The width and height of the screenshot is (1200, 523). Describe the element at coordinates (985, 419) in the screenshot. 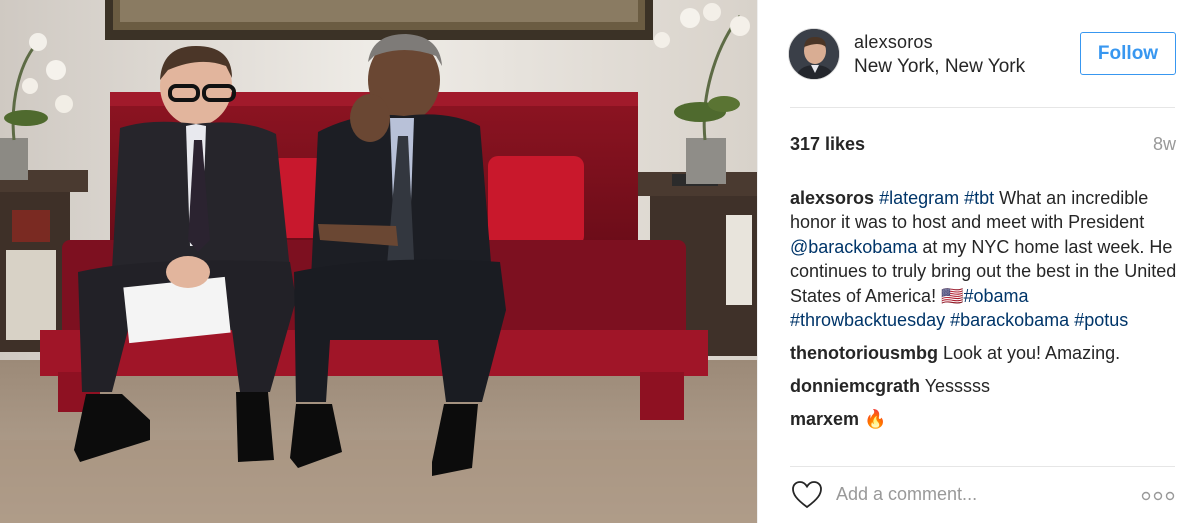

I see `comment-item: marxem 🔥` at that location.